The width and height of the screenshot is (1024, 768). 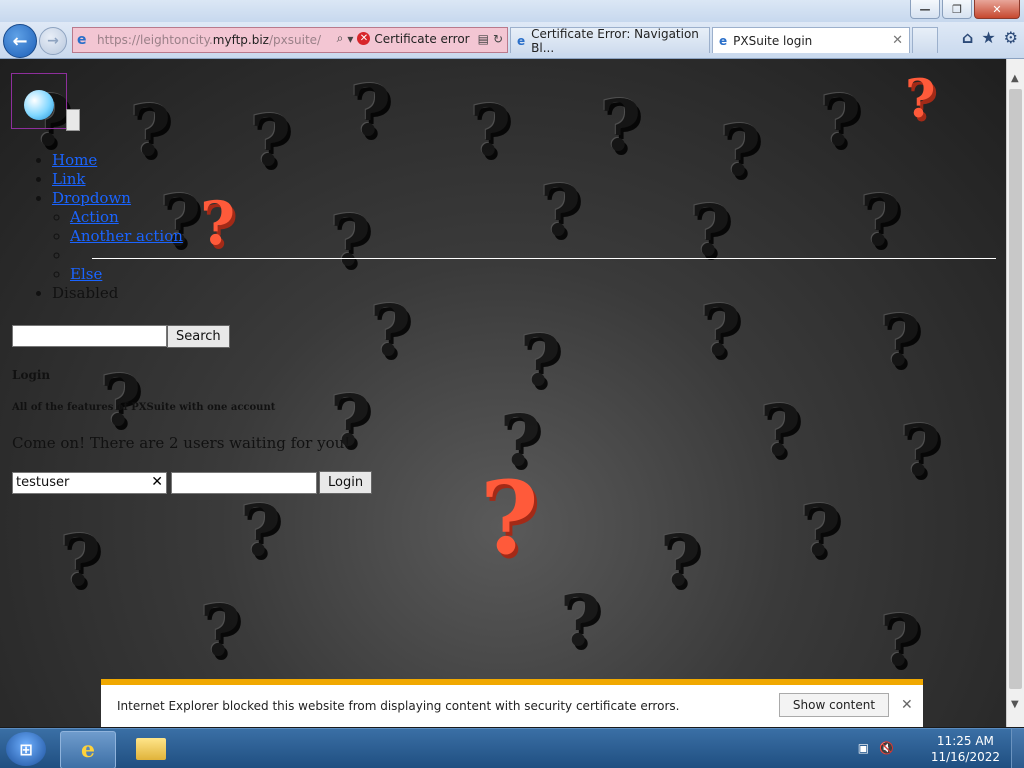 What do you see at coordinates (364, 38) in the screenshot?
I see `certificate-error-icon: ✕` at bounding box center [364, 38].